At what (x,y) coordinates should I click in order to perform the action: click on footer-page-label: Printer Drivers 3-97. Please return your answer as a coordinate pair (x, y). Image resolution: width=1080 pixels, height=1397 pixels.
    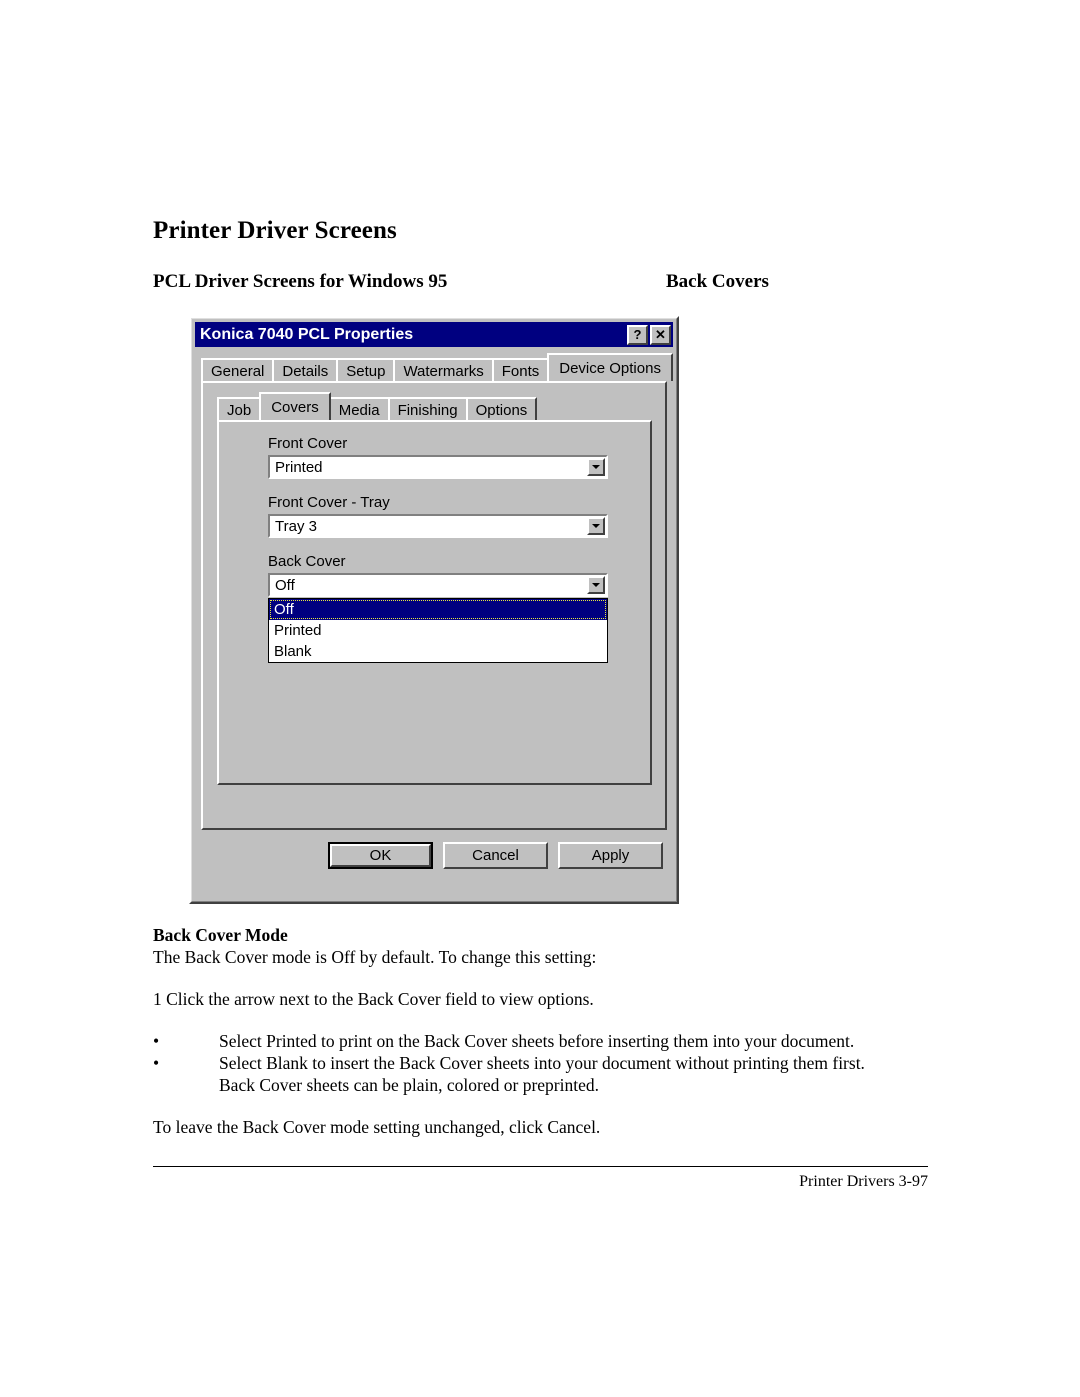
    Looking at the image, I should click on (863, 1181).